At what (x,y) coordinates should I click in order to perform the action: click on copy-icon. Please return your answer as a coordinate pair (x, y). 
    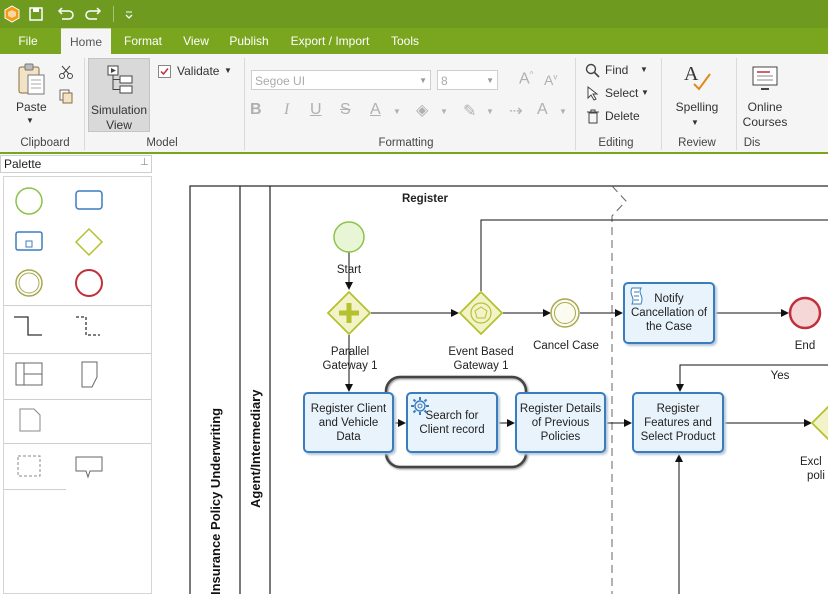
    Looking at the image, I should click on (66, 97).